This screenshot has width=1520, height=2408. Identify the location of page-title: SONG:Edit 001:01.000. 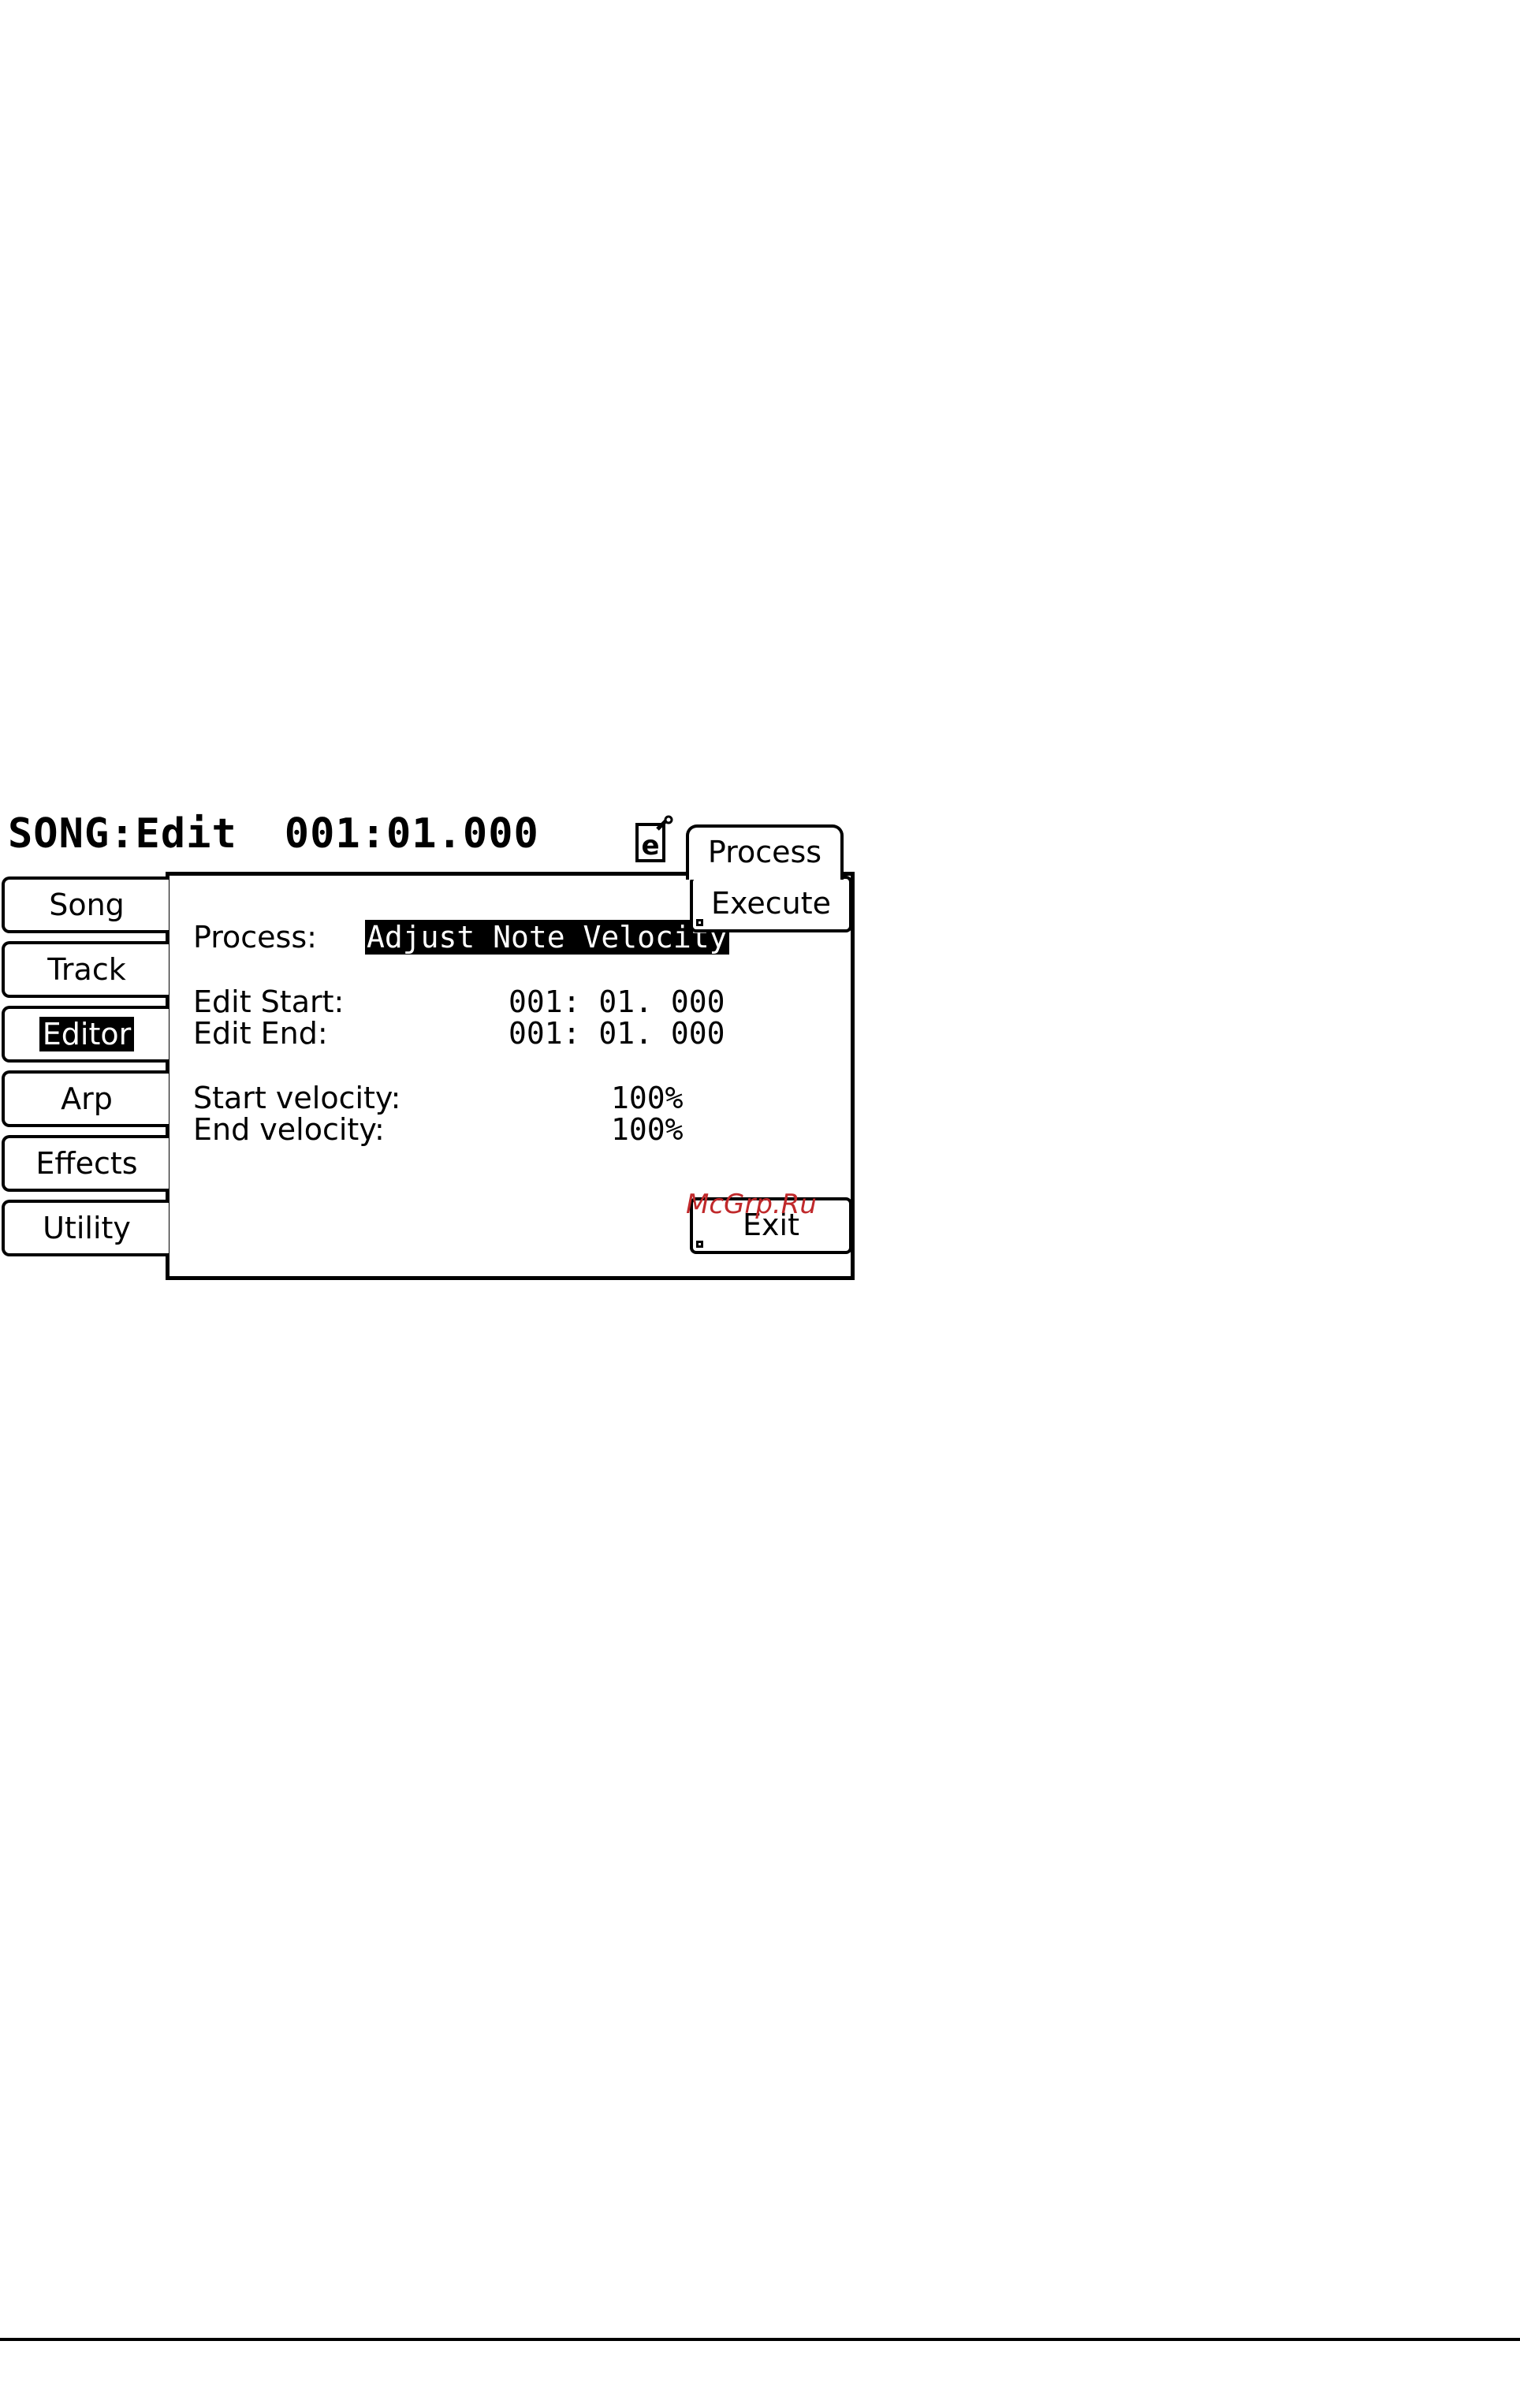
(273, 834).